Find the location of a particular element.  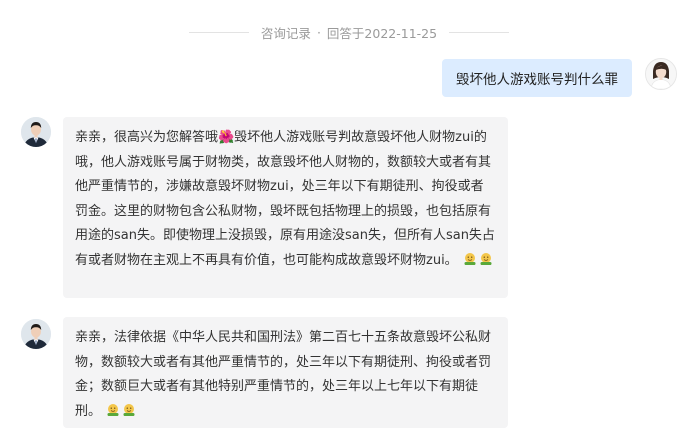

user-question-bubble: 毁坏他人游戏账号判什么罪 is located at coordinates (537, 78).